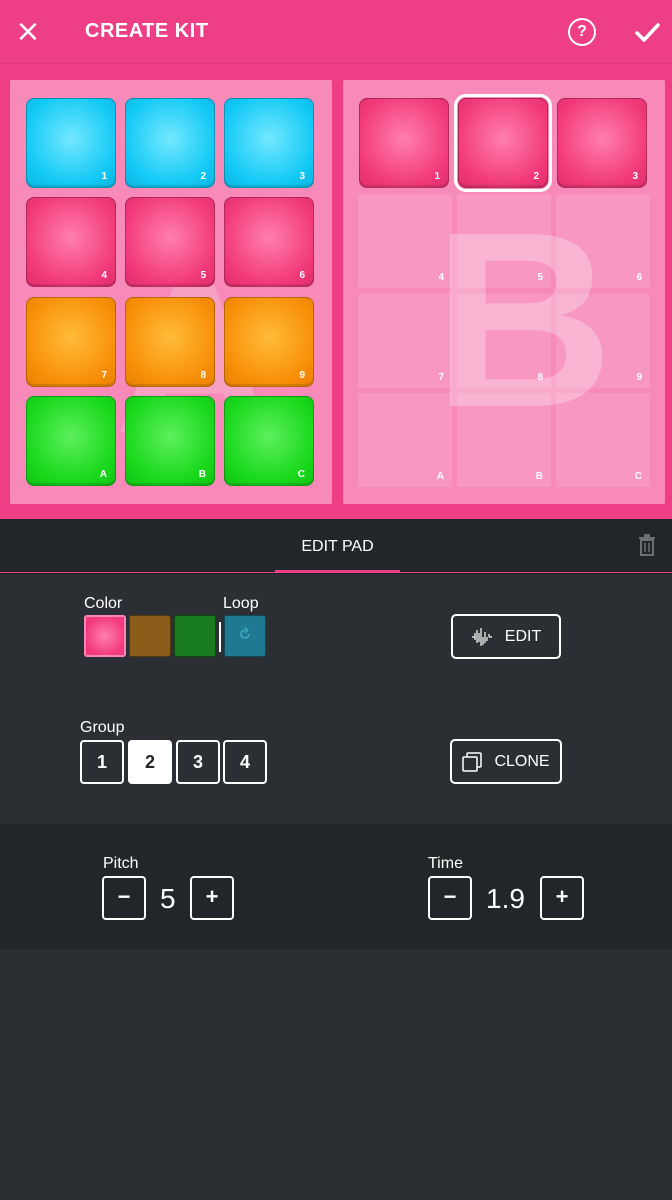  I want to click on tab-edit-pad: EDIT PAD, so click(337, 546).